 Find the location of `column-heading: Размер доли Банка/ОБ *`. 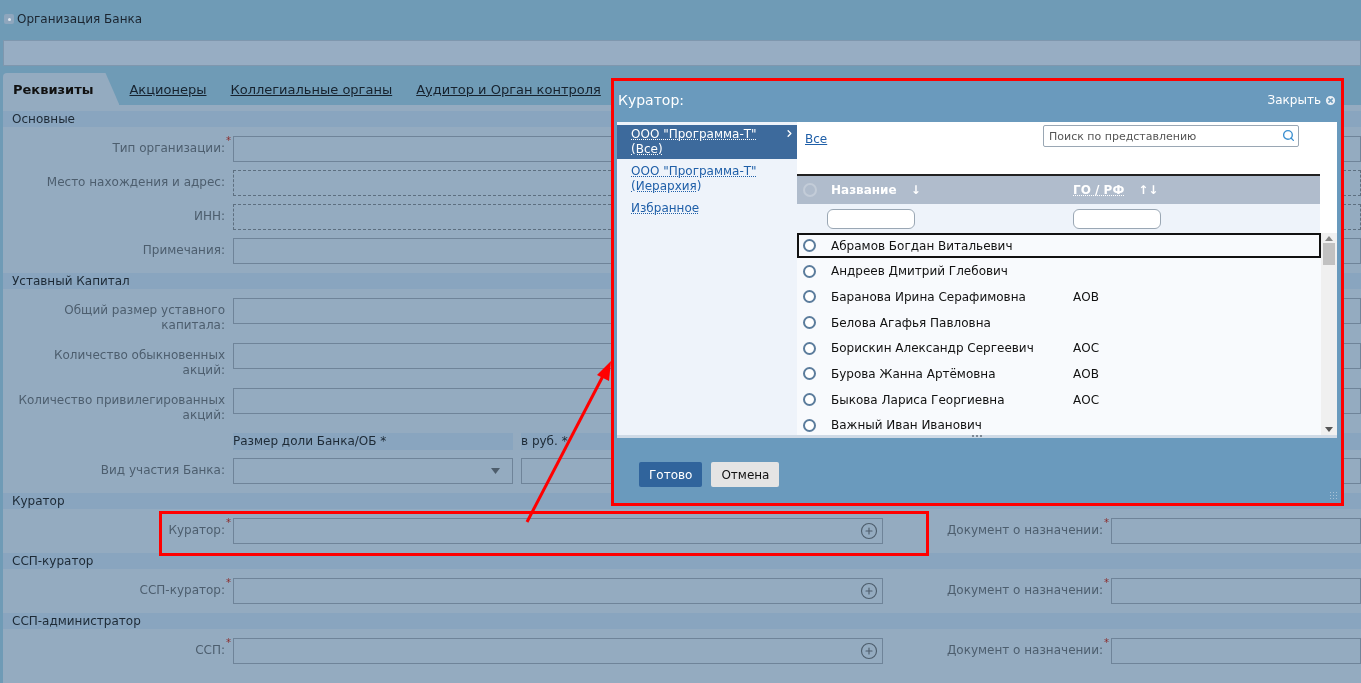

column-heading: Размер доли Банка/ОБ * is located at coordinates (373, 441).